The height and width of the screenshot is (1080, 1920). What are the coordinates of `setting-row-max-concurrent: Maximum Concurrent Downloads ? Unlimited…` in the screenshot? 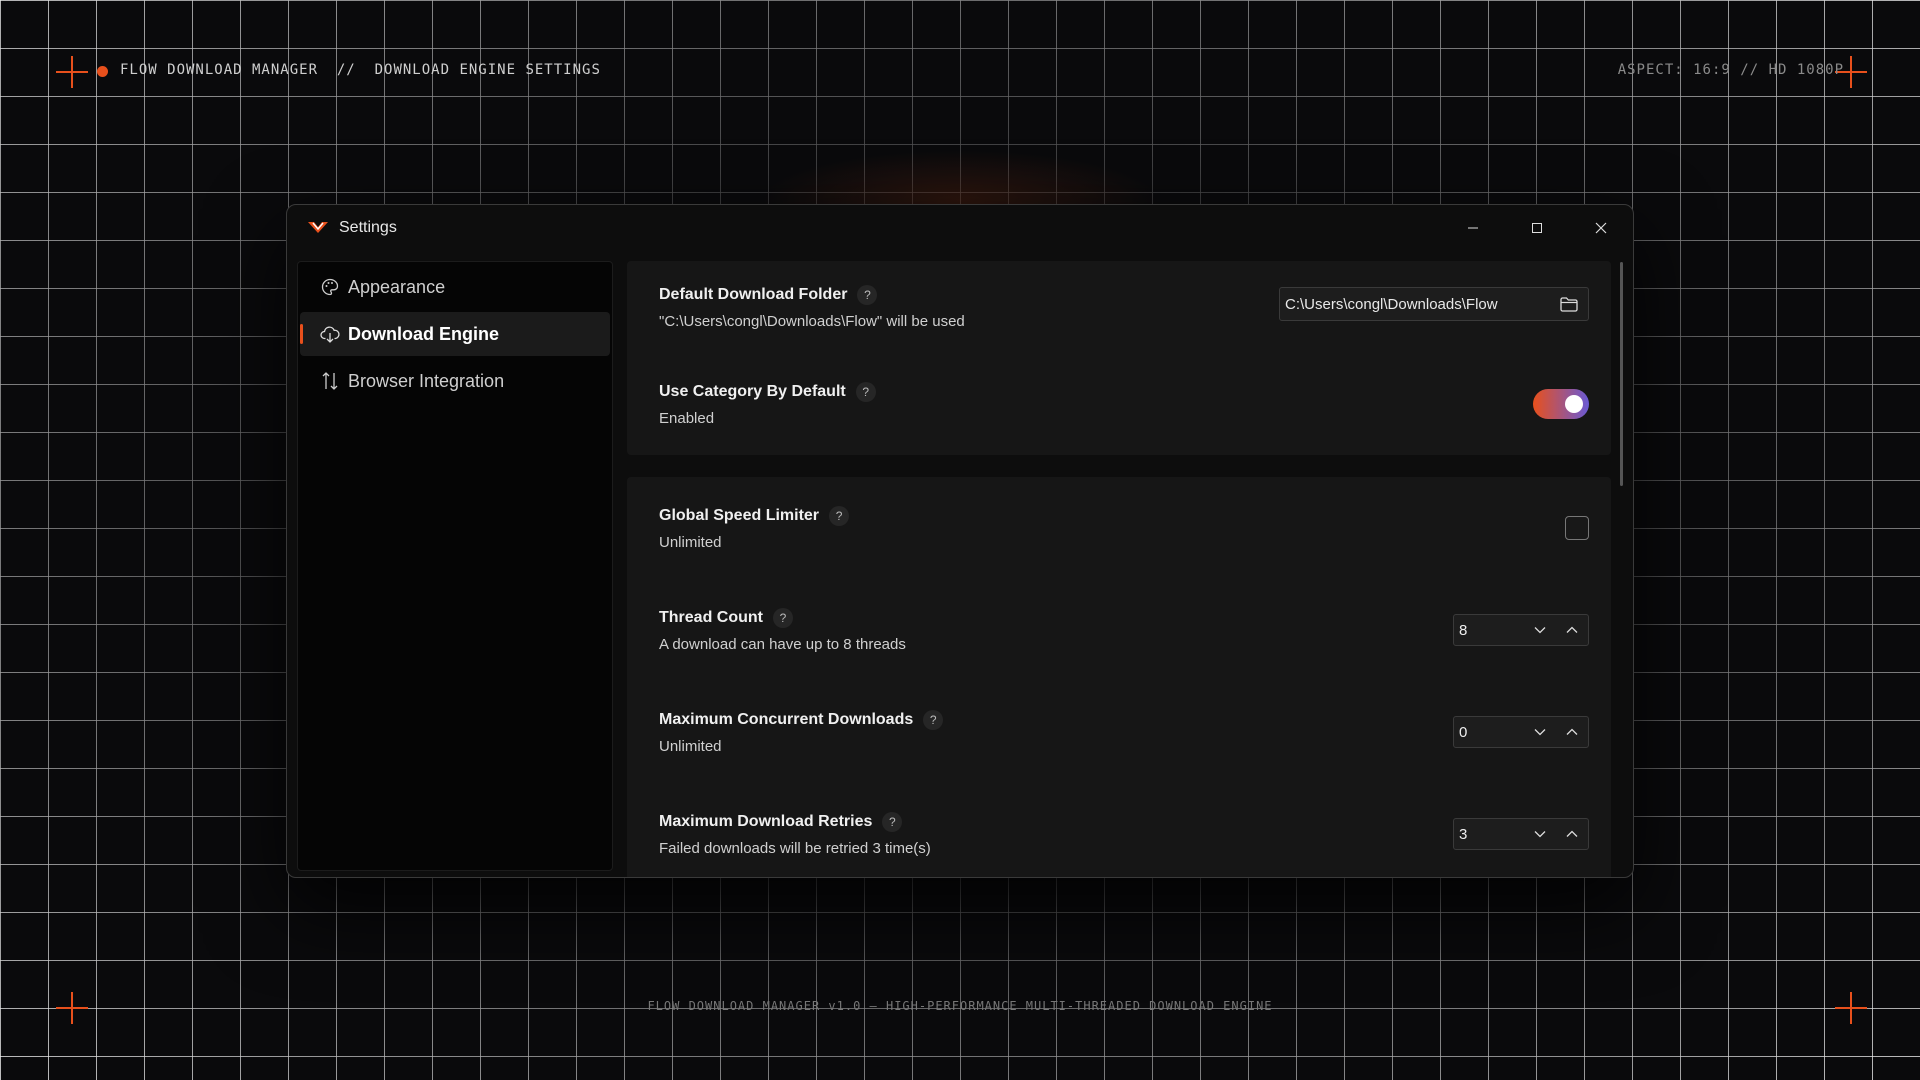 It's located at (1124, 732).